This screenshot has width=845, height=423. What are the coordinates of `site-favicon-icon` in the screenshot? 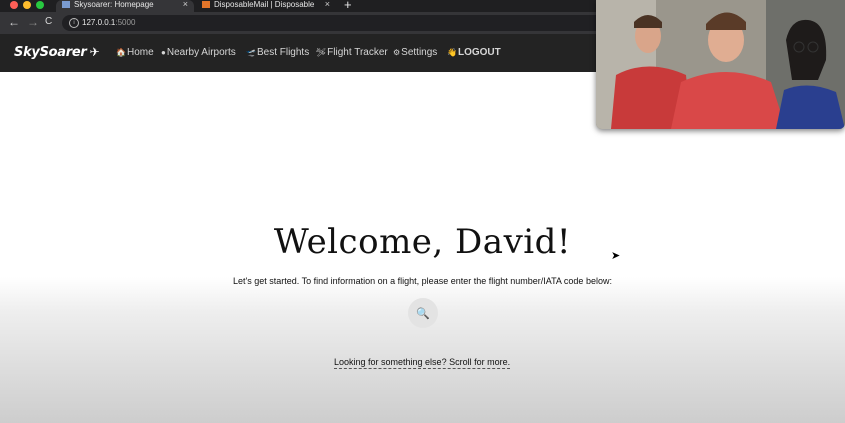 It's located at (66, 4).